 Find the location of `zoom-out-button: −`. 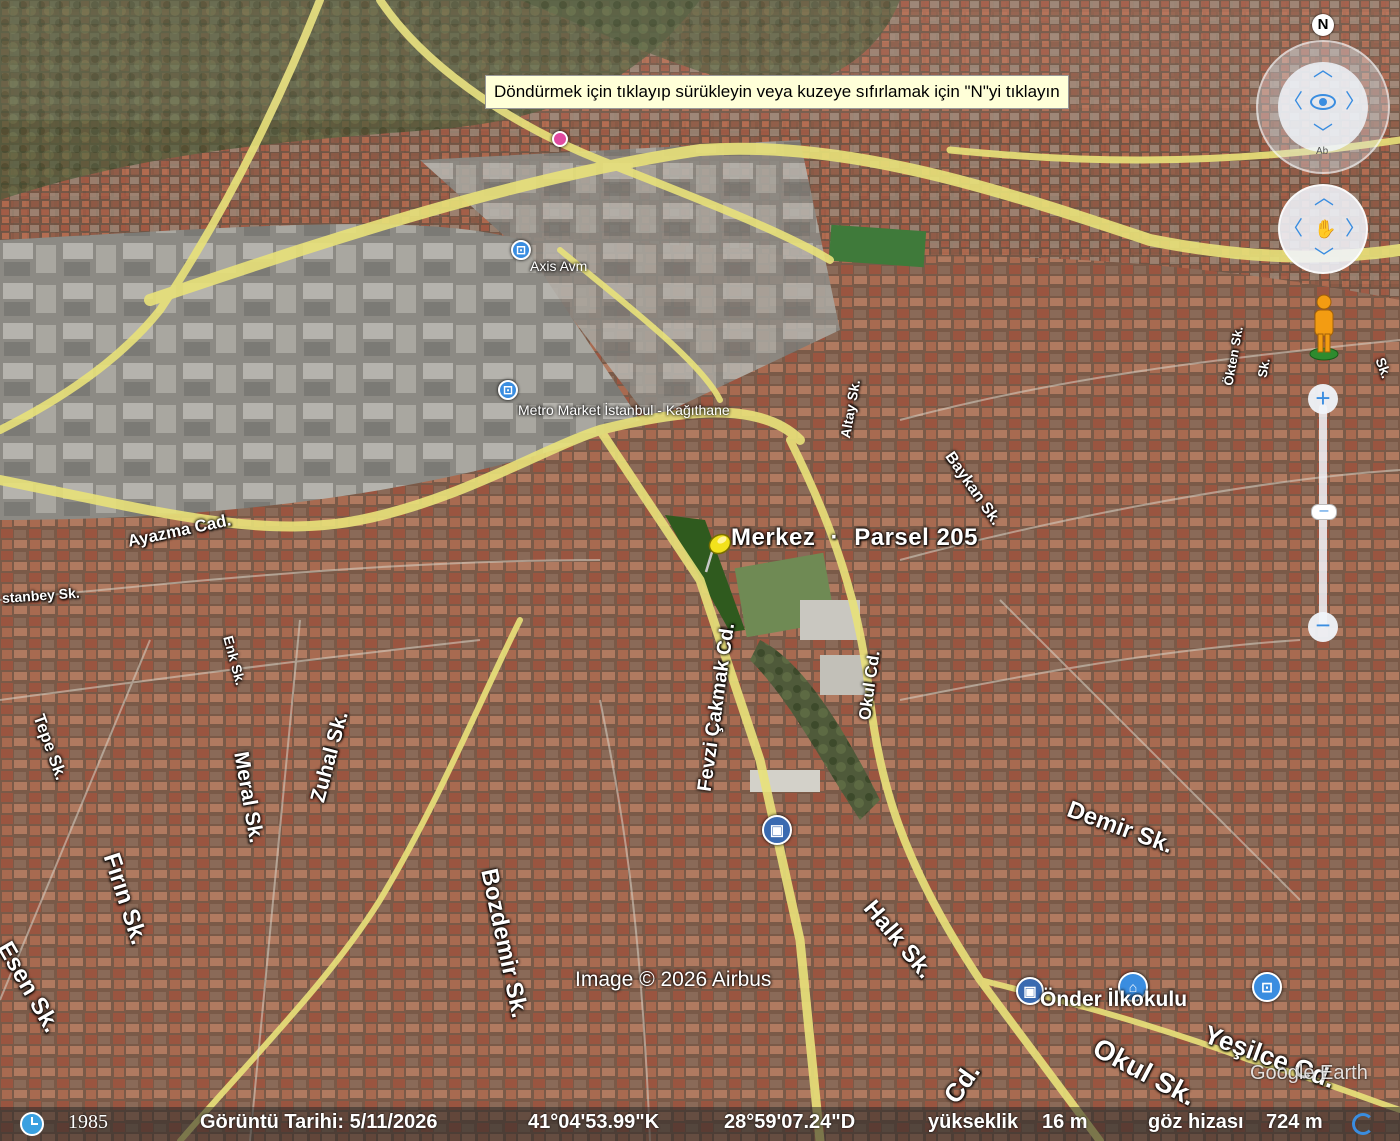

zoom-out-button: − is located at coordinates (1323, 627).